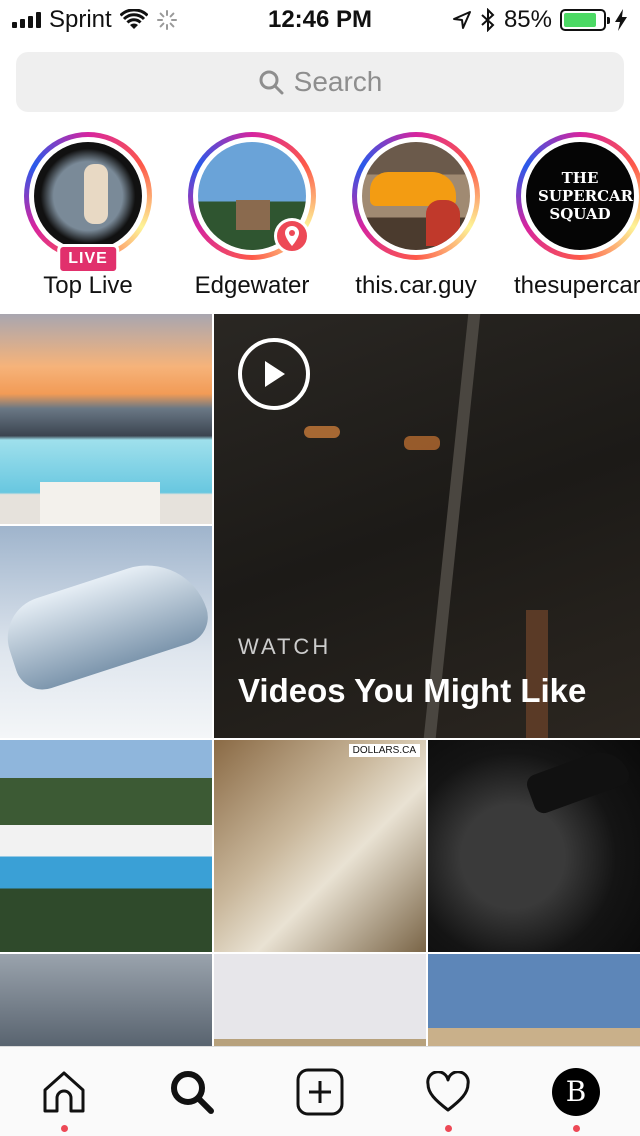 This screenshot has height=1136, width=640. Describe the element at coordinates (585, 20) in the screenshot. I see `battery-icon` at that location.